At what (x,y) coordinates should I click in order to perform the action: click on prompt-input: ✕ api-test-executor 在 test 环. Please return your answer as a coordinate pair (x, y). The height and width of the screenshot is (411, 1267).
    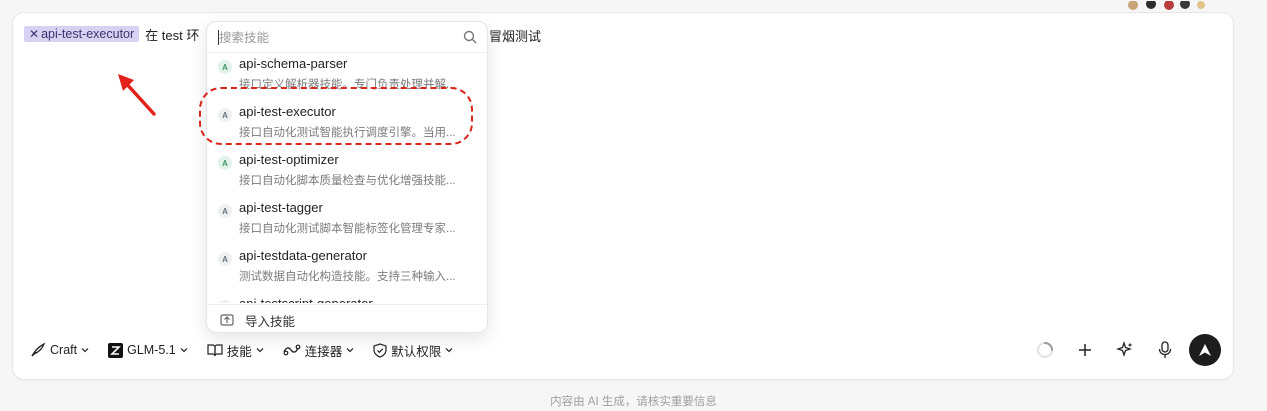
    Looking at the image, I should click on (111, 34).